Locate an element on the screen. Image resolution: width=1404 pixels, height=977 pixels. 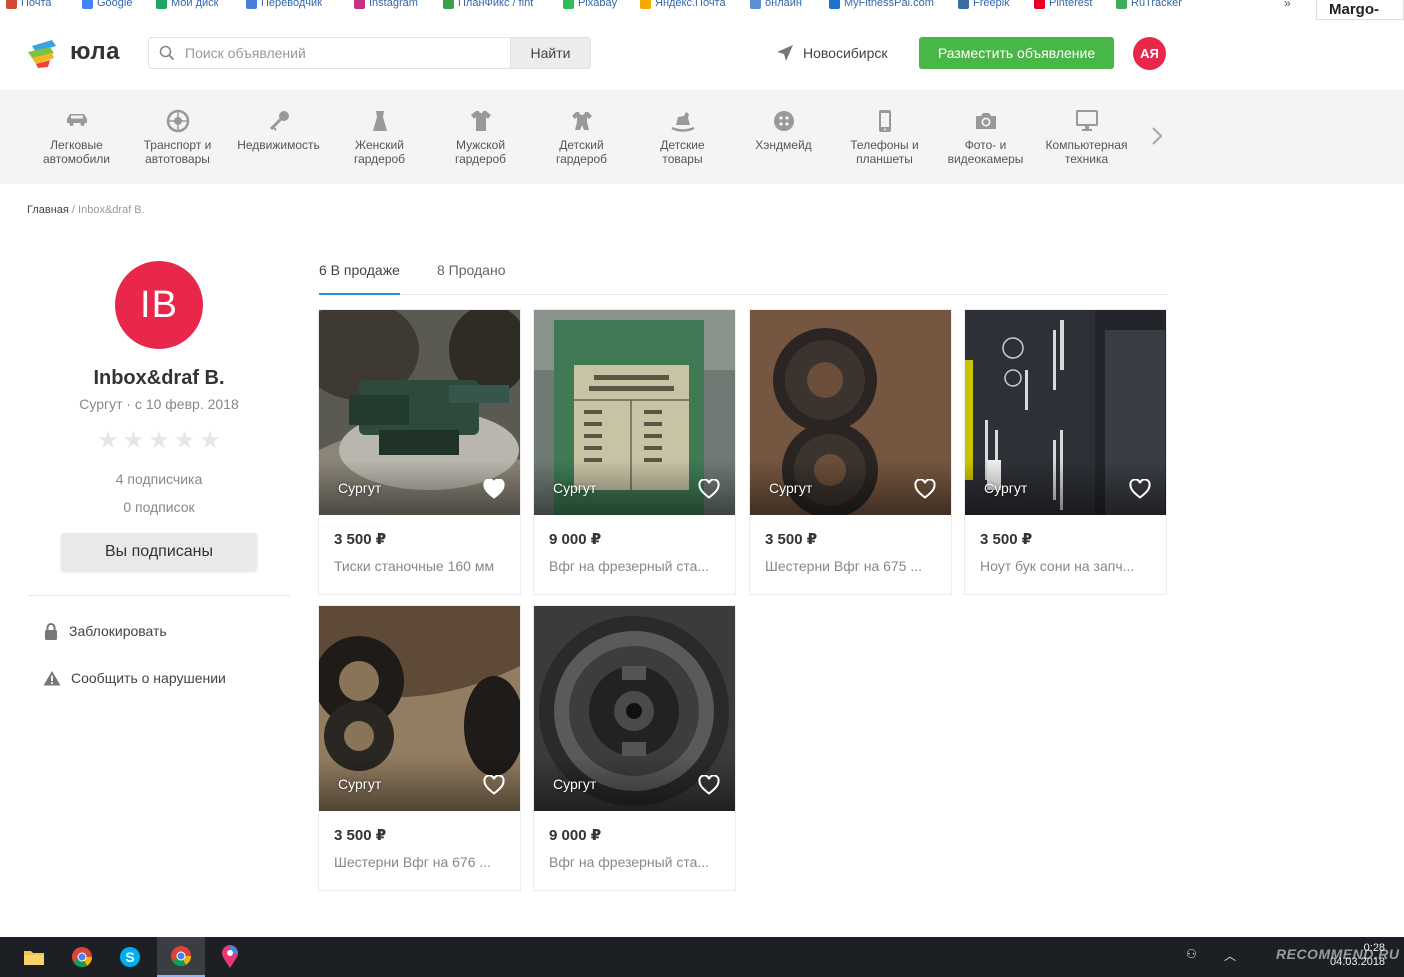
category-label: Детские товары is located at coordinates (682, 152).